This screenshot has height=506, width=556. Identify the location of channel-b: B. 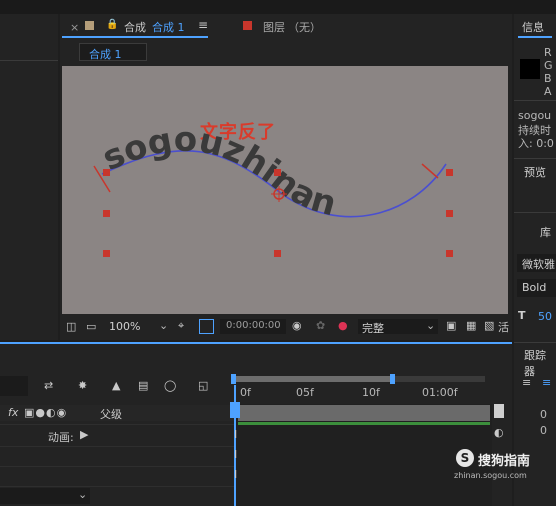
(548, 78).